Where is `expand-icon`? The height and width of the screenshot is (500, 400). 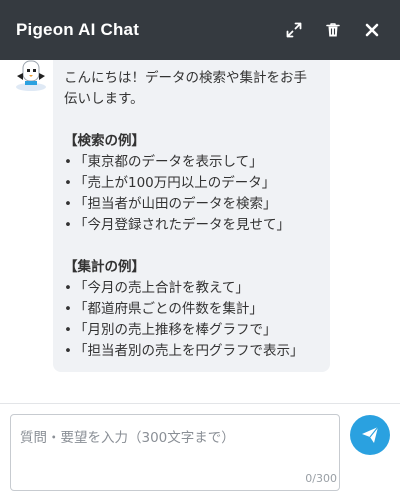
expand-icon is located at coordinates (294, 30).